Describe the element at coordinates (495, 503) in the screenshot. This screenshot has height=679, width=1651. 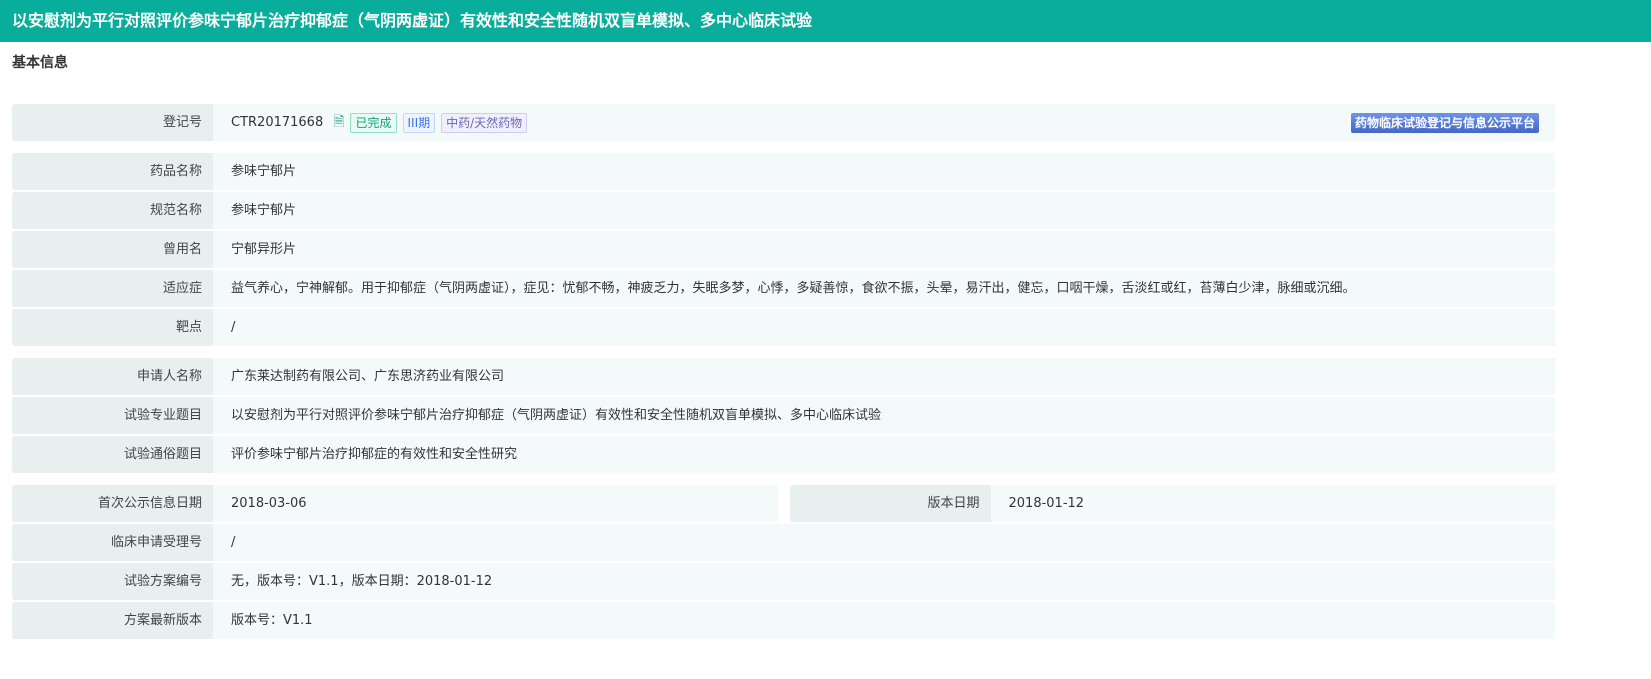
I see `field-value: 2018-03-06` at that location.